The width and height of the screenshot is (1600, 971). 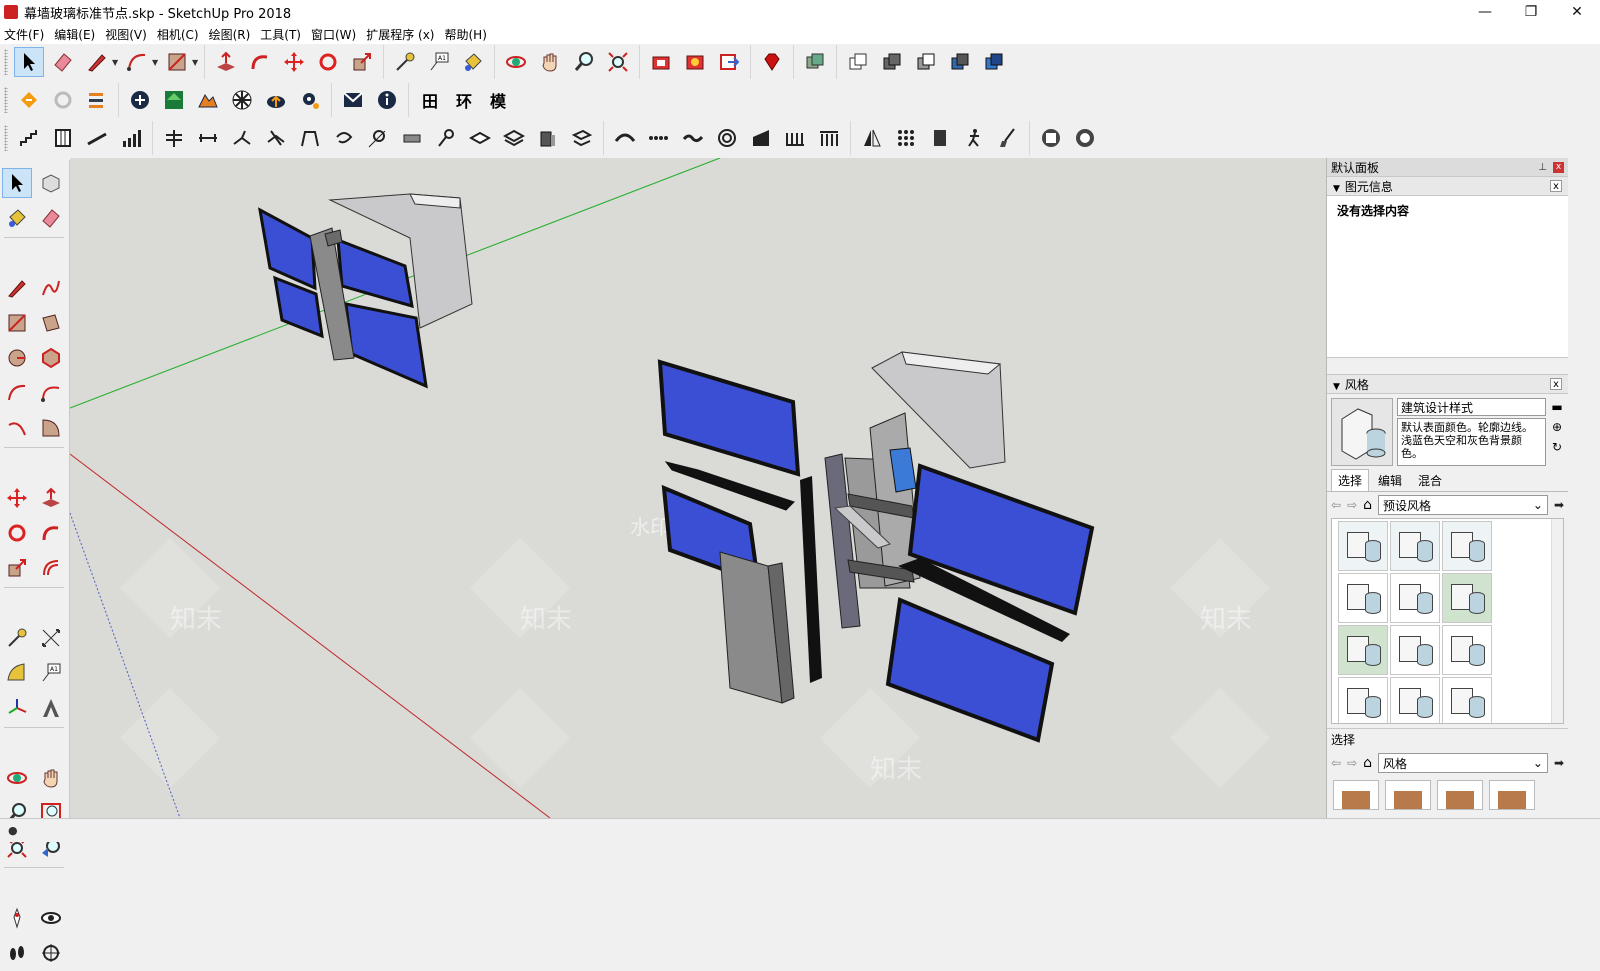 I want to click on exploded-node-model, so click(x=876, y=547).